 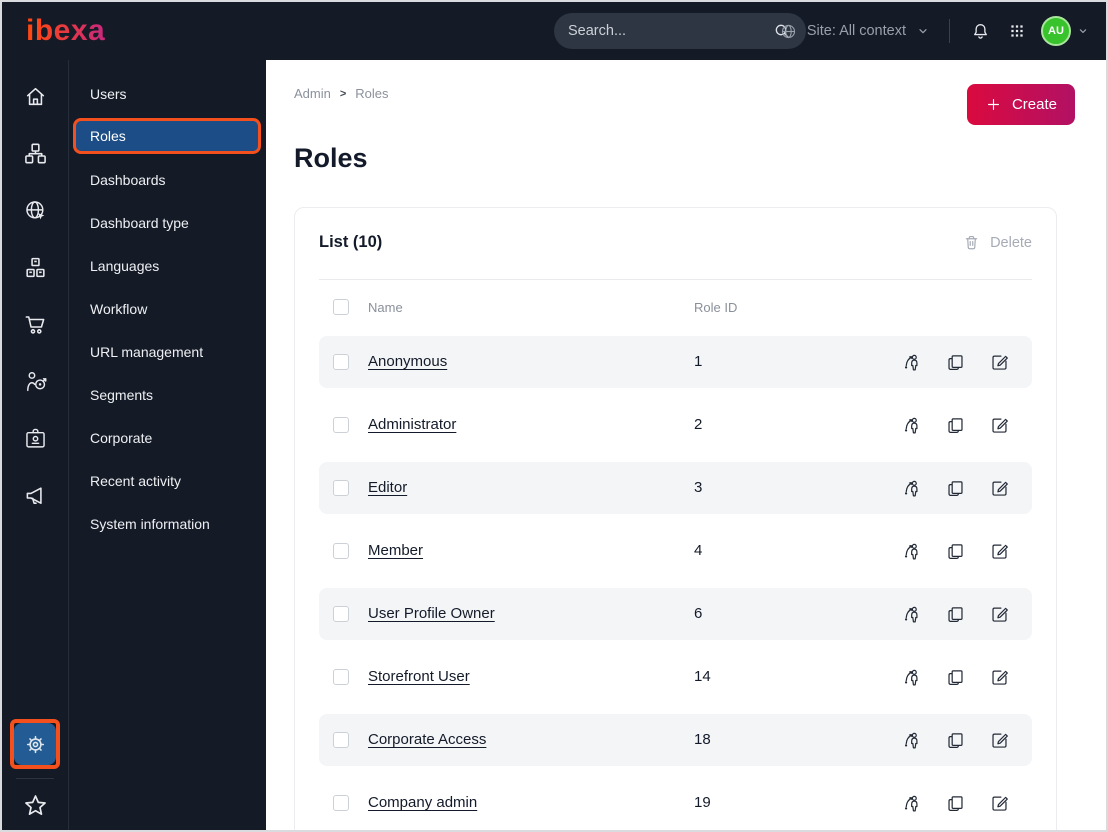 I want to click on topbar-divider, so click(x=949, y=31).